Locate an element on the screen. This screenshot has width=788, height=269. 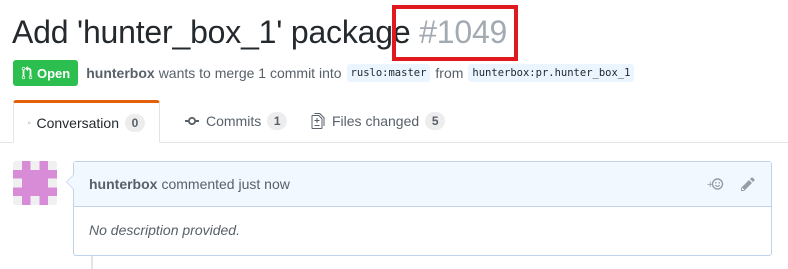
avatar is located at coordinates (35, 183).